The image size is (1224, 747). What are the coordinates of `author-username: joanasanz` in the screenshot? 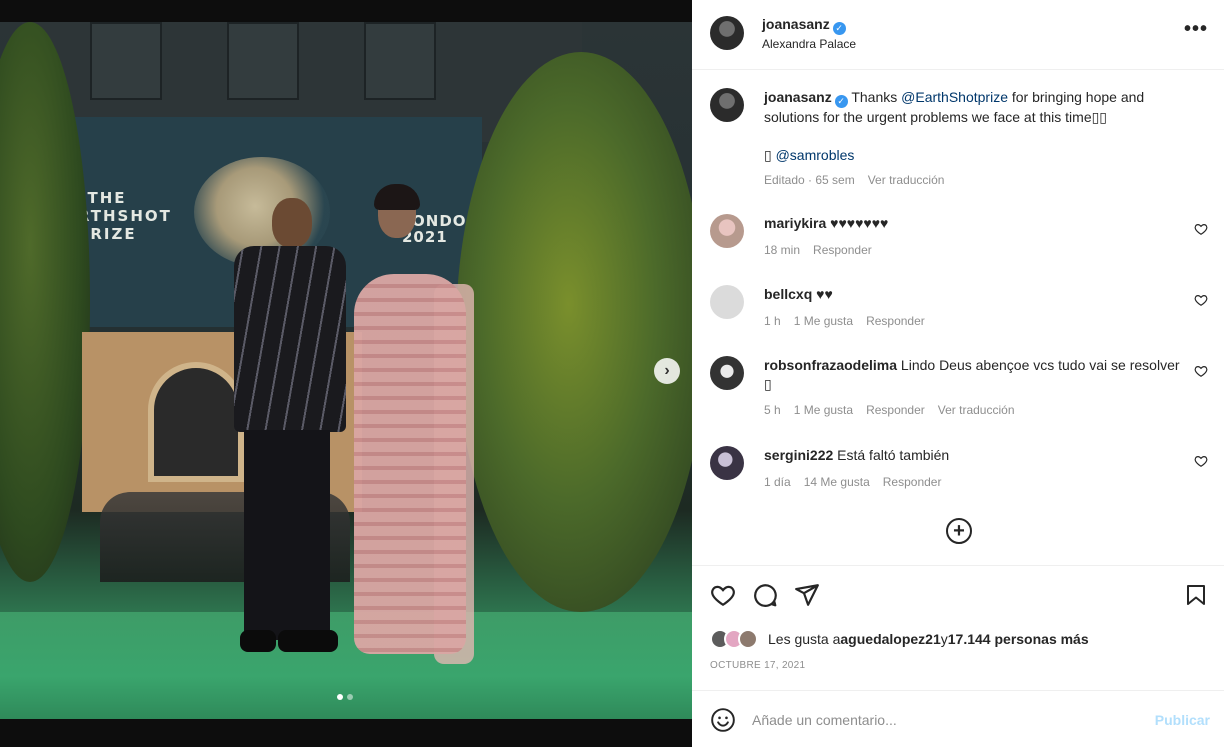 It's located at (796, 24).